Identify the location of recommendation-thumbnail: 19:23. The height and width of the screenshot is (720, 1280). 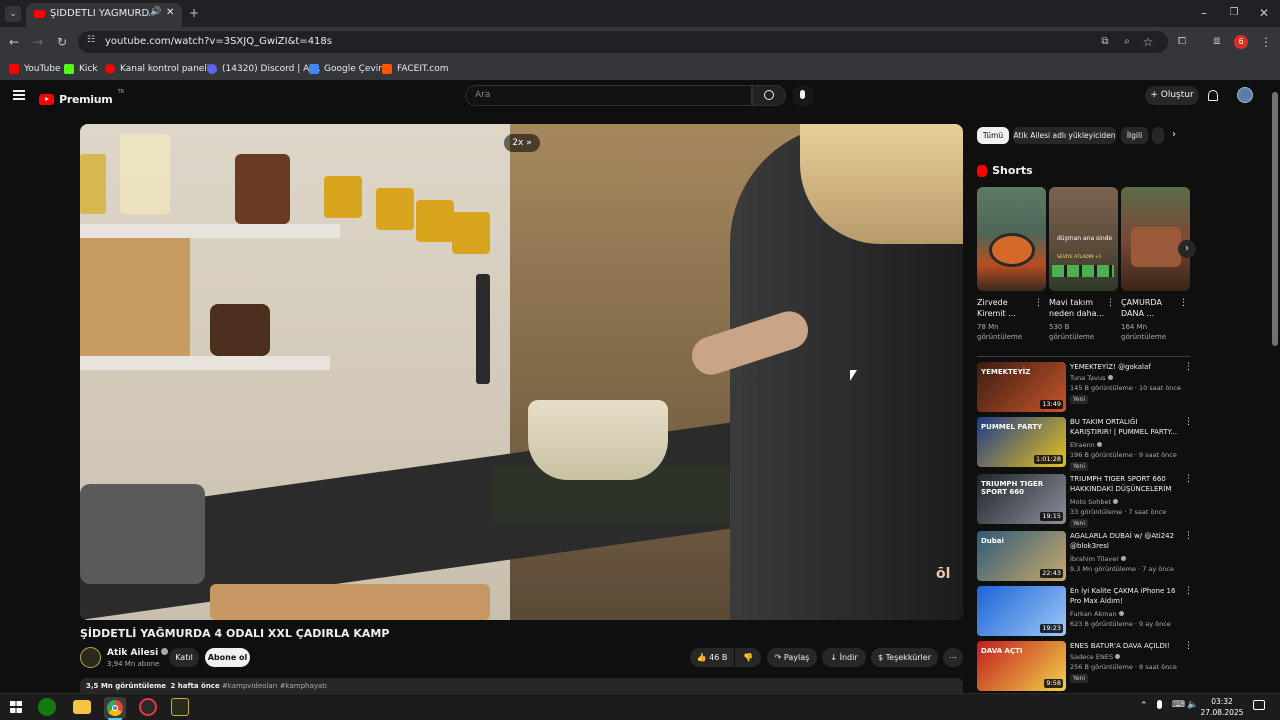
(1021, 611).